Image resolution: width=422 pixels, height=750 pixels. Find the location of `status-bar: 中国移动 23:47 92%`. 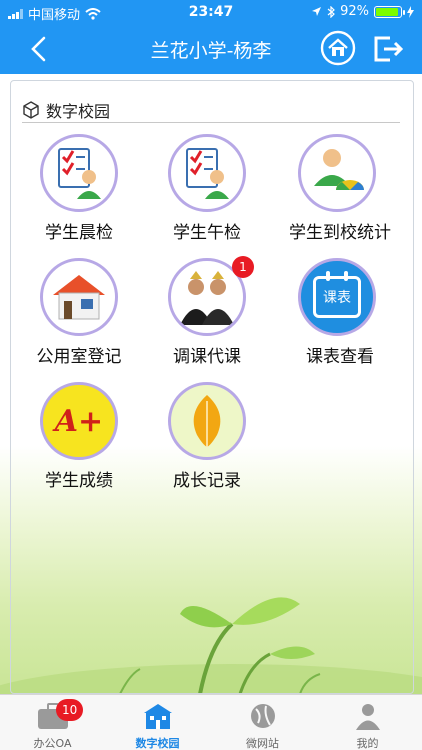

status-bar: 中国移动 23:47 92% is located at coordinates (211, 12).